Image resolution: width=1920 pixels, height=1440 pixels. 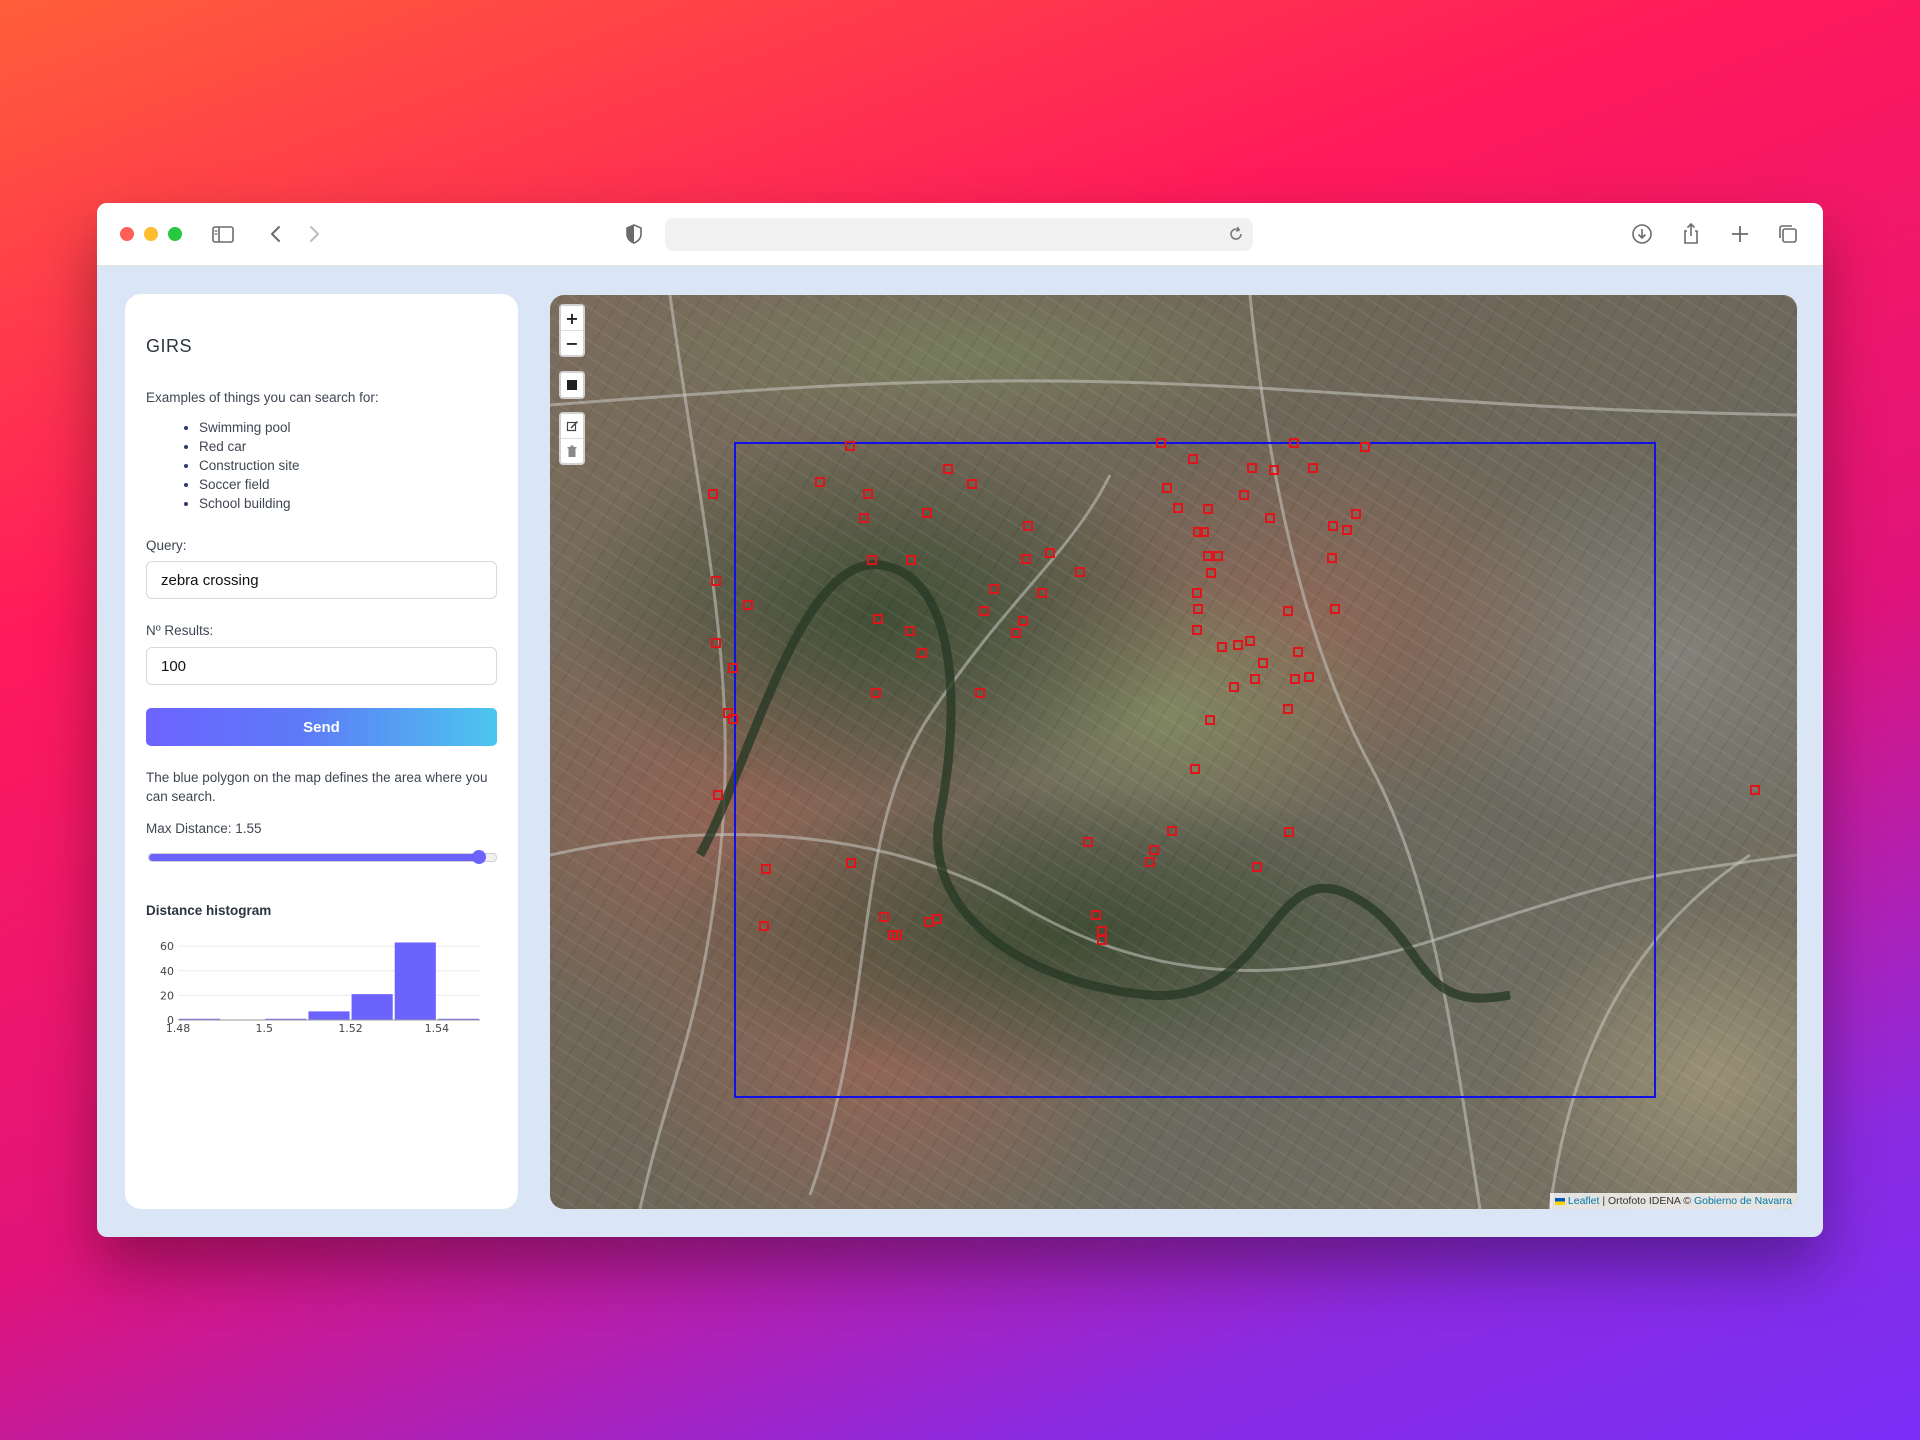 I want to click on zoom-window-button, so click(x=175, y=234).